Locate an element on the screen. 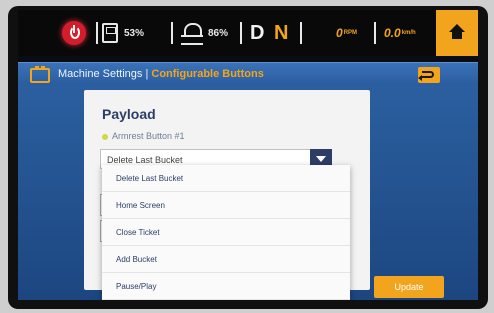  breadcrumb-section: Machine Settings is located at coordinates (100, 74).